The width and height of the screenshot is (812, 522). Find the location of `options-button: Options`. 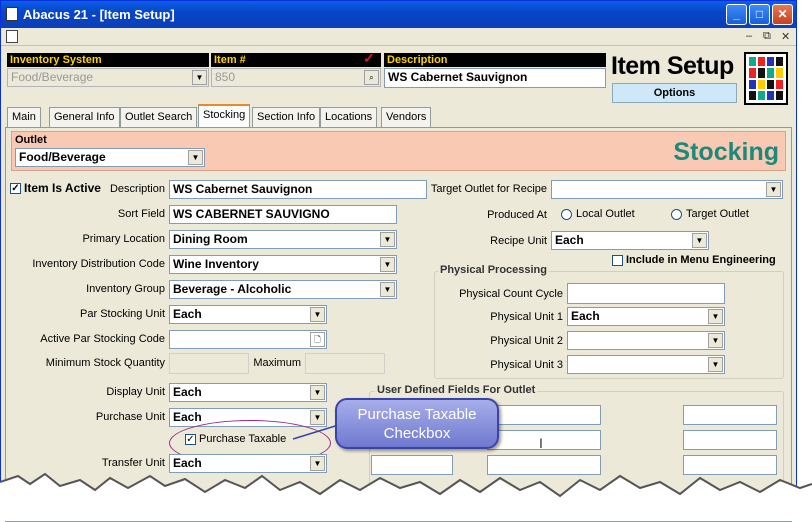

options-button: Options is located at coordinates (674, 93).